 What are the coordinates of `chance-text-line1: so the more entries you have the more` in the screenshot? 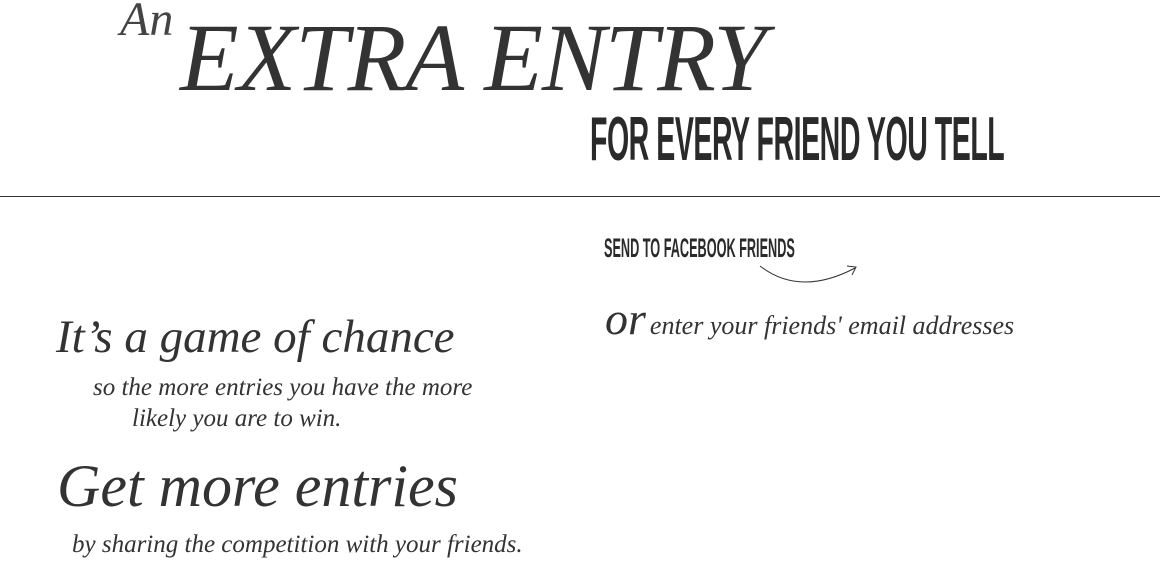 It's located at (283, 387).